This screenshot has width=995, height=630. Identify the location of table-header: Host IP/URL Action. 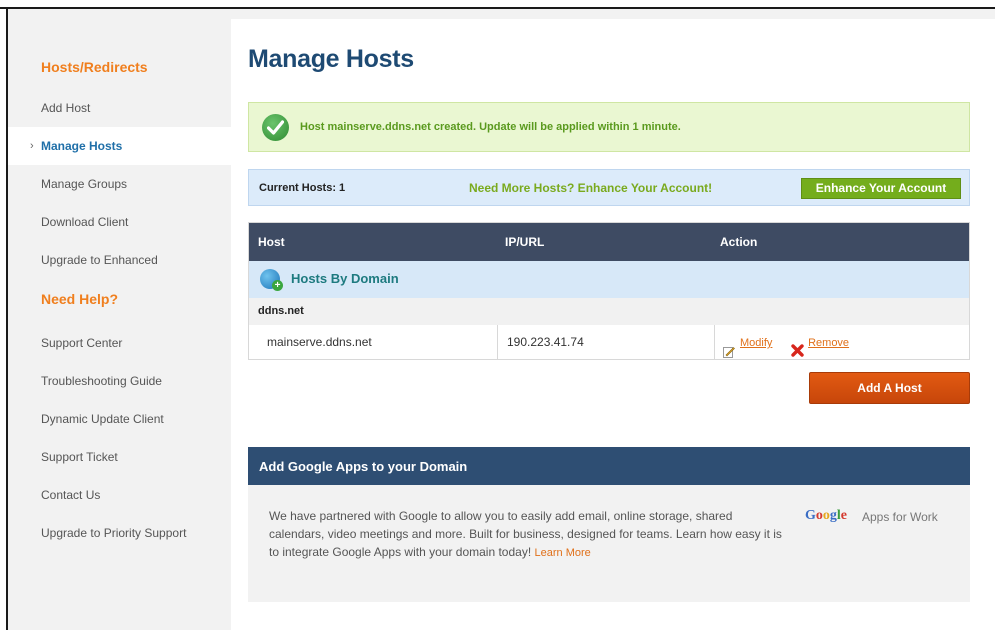
(609, 242).